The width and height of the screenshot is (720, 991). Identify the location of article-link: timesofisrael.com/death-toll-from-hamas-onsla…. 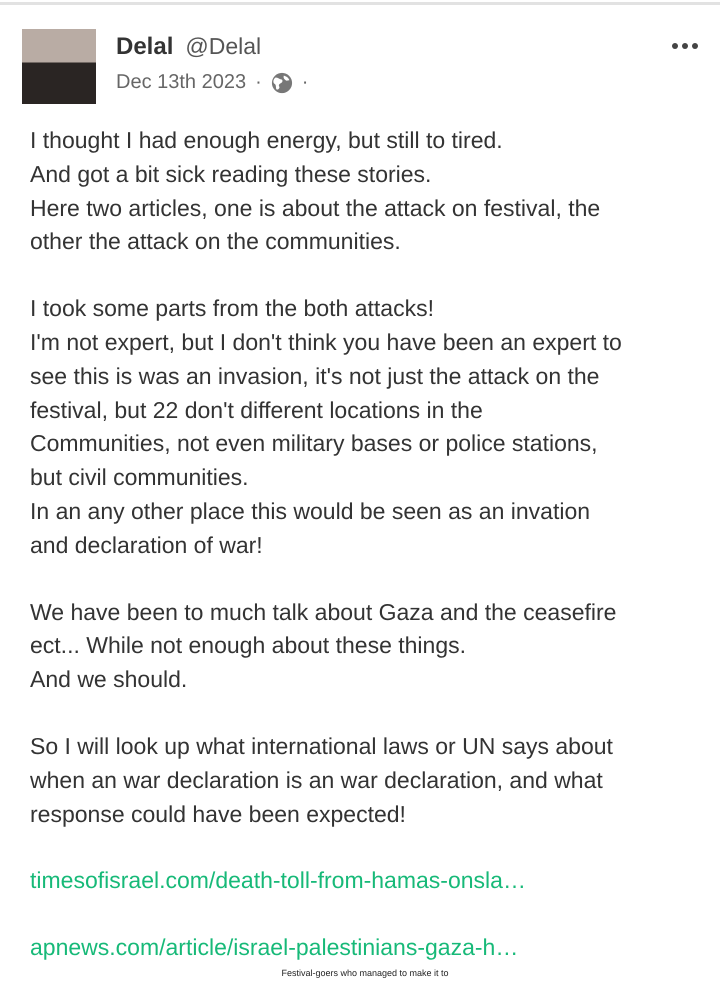
(278, 880).